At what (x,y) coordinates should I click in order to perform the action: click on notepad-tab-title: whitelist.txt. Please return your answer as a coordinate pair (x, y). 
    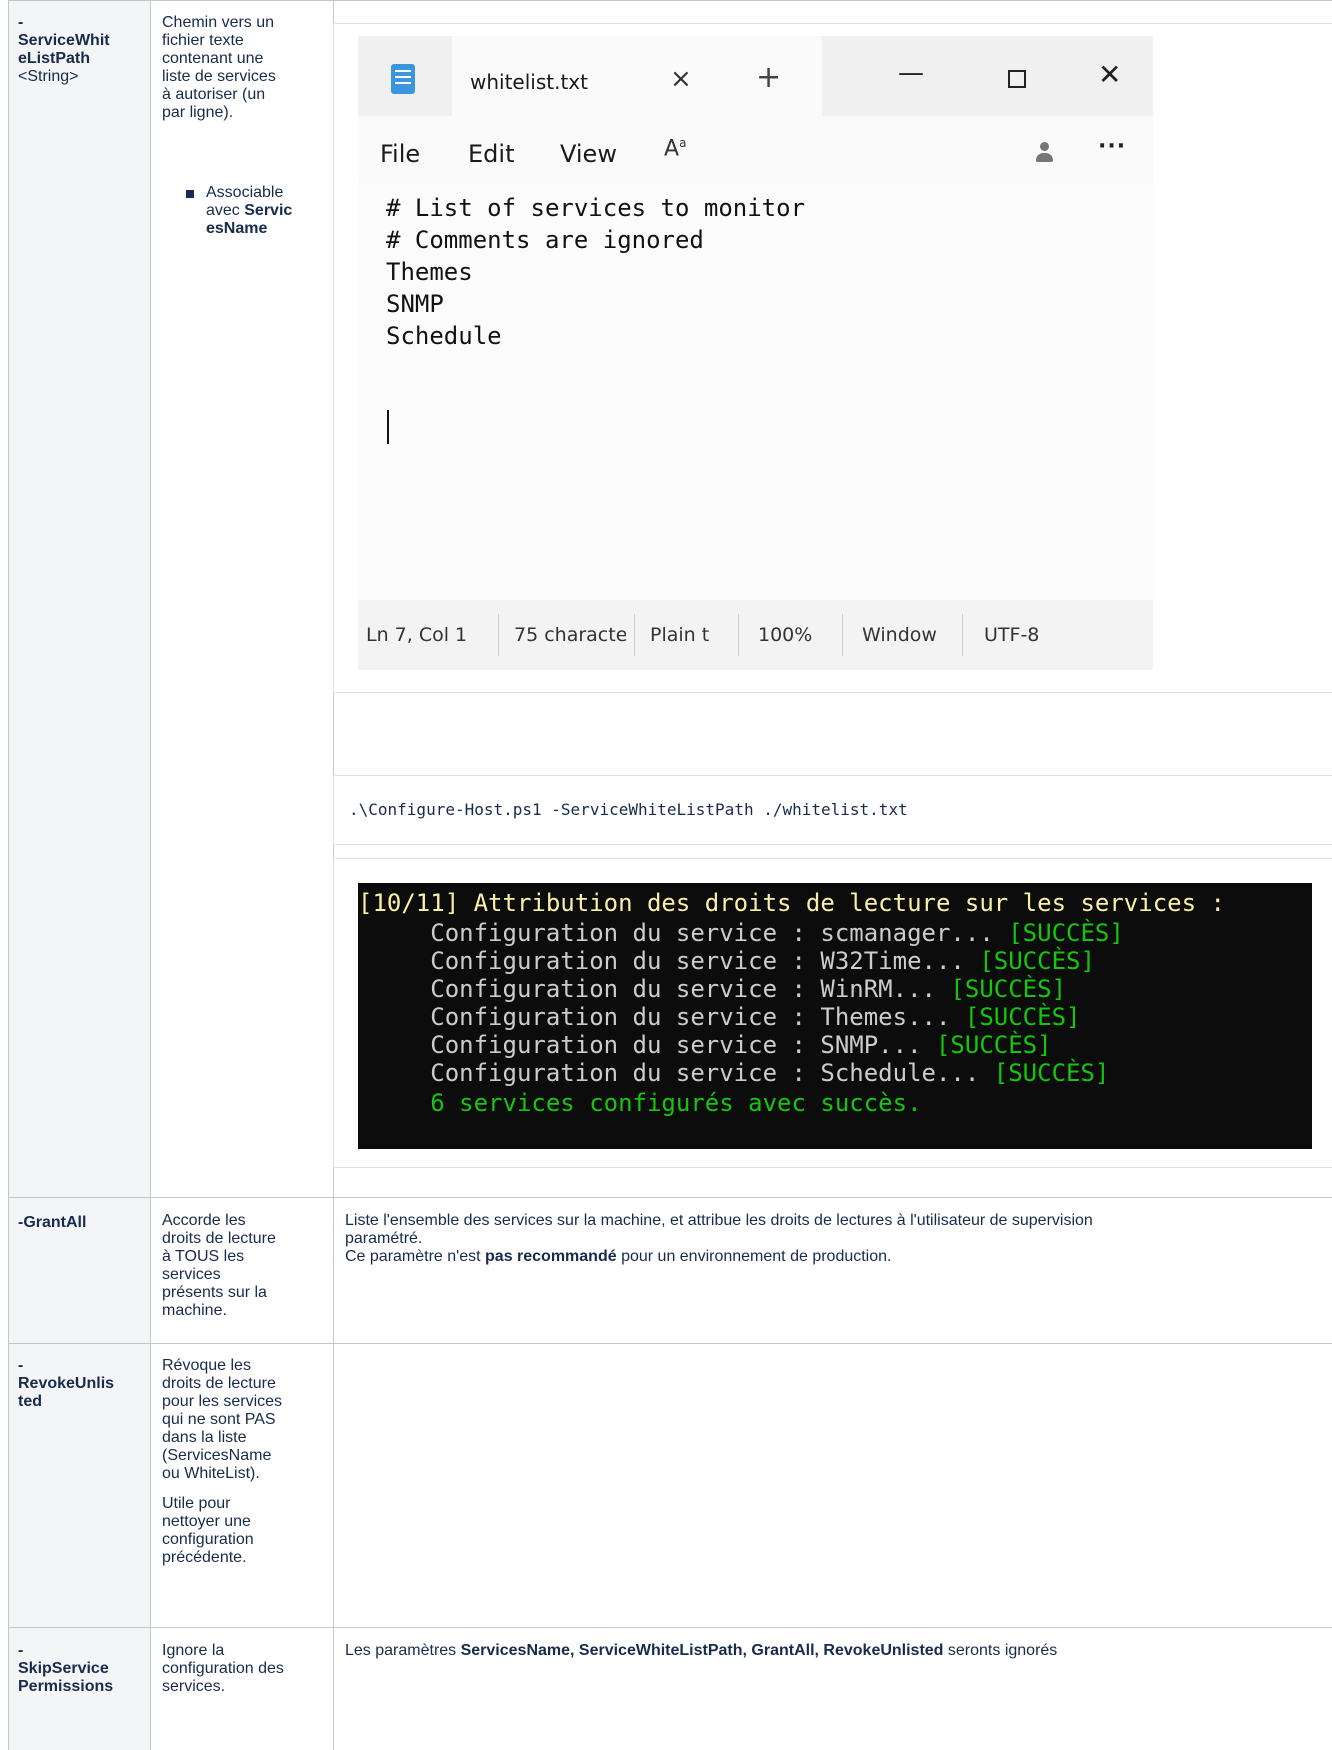
    Looking at the image, I should click on (529, 82).